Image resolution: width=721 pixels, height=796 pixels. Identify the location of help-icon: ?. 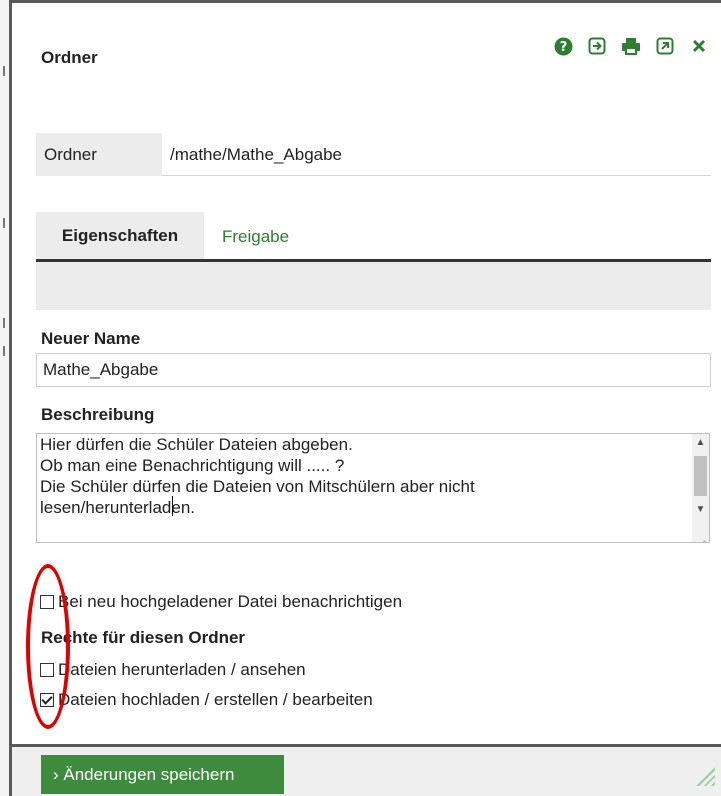
(563, 46).